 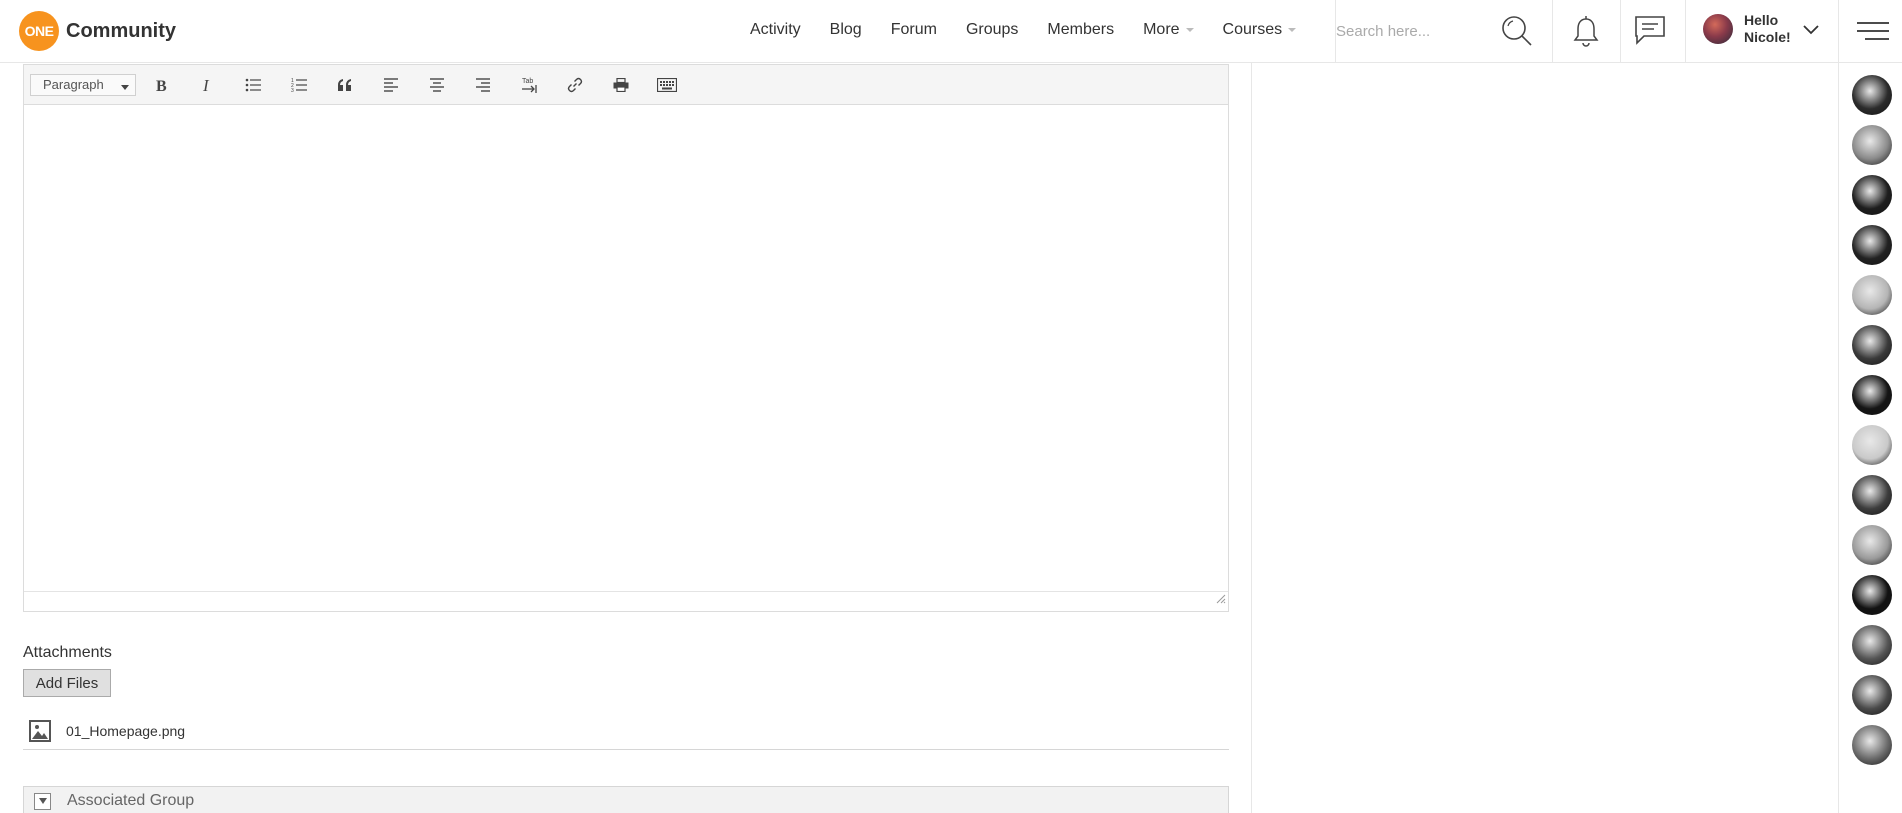 I want to click on messages-icon, so click(x=1650, y=30).